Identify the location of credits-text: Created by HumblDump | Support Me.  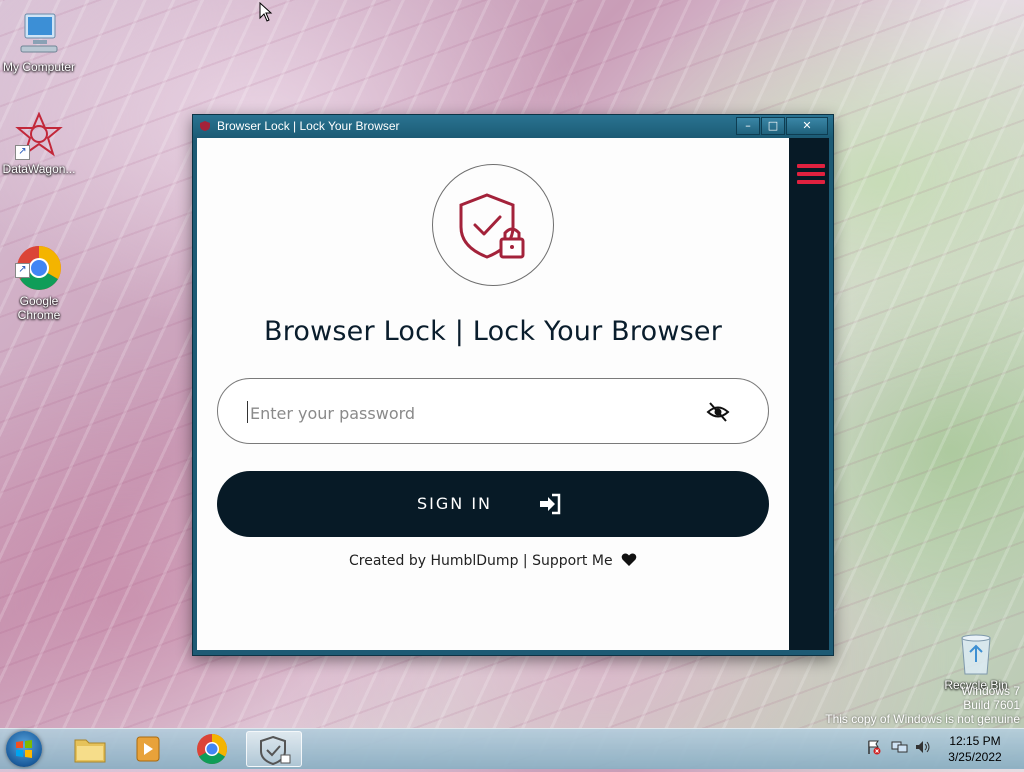
(481, 561).